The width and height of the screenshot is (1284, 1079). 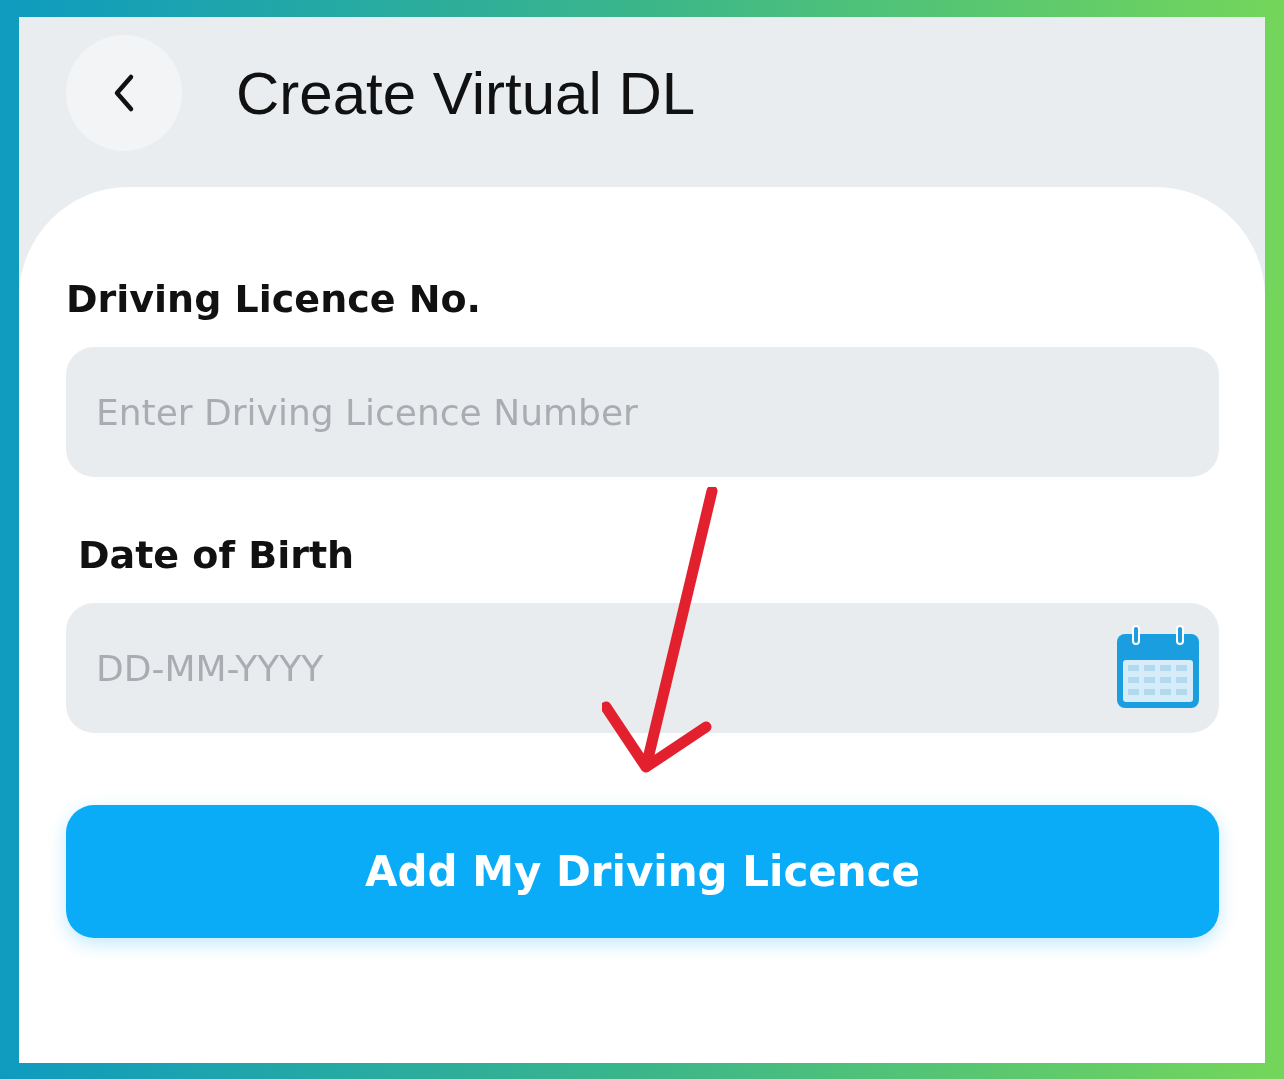 I want to click on submit-button: Add My Driving Licence, so click(x=642, y=871).